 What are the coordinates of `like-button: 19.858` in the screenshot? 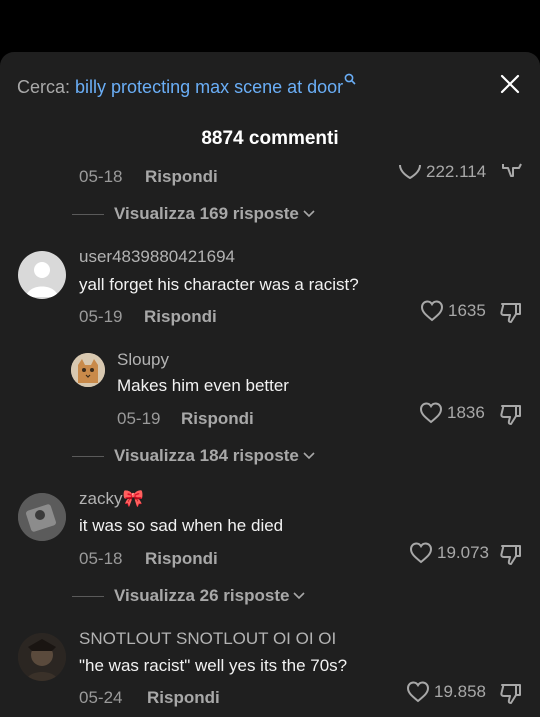 It's located at (446, 692).